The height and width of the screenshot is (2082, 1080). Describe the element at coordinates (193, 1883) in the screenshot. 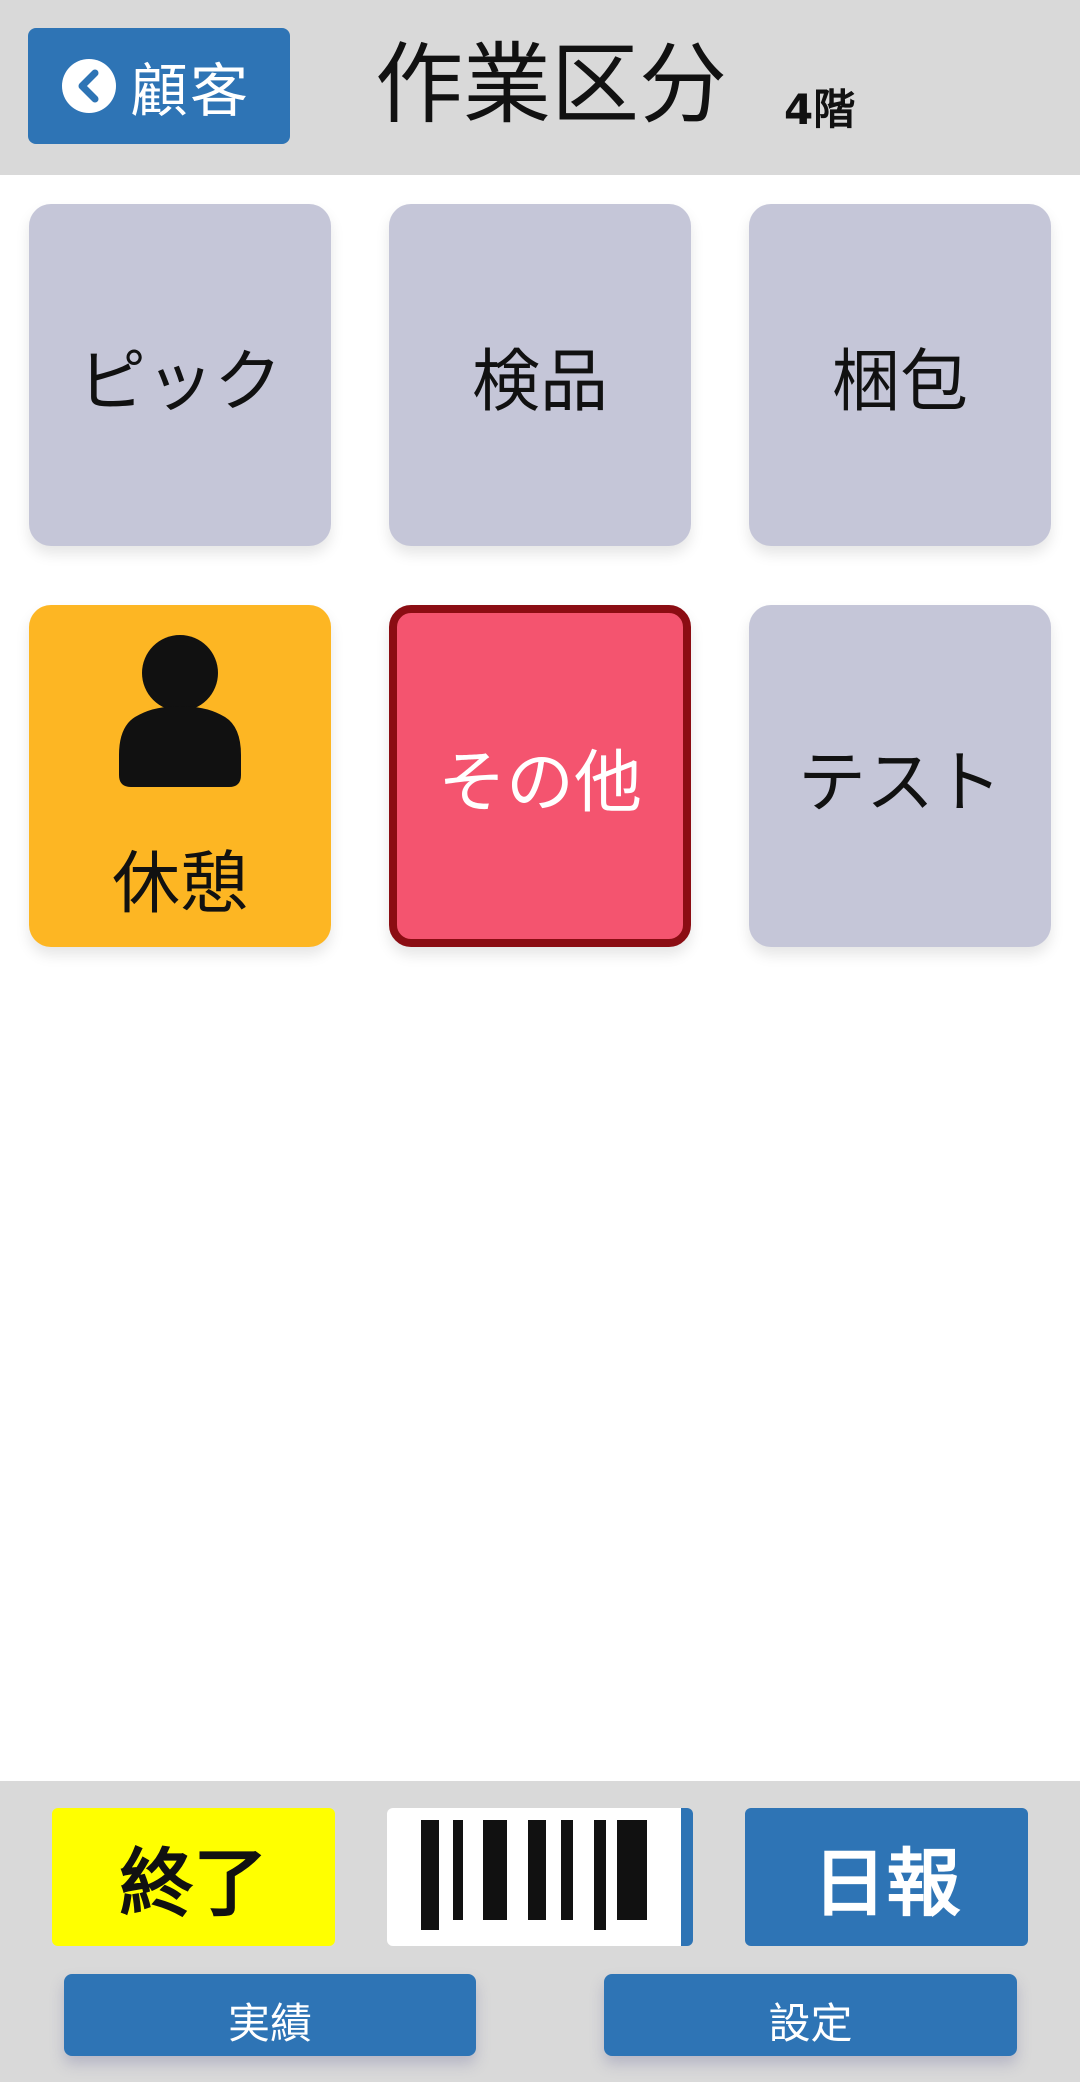

I see `end-button-label: 終了` at that location.